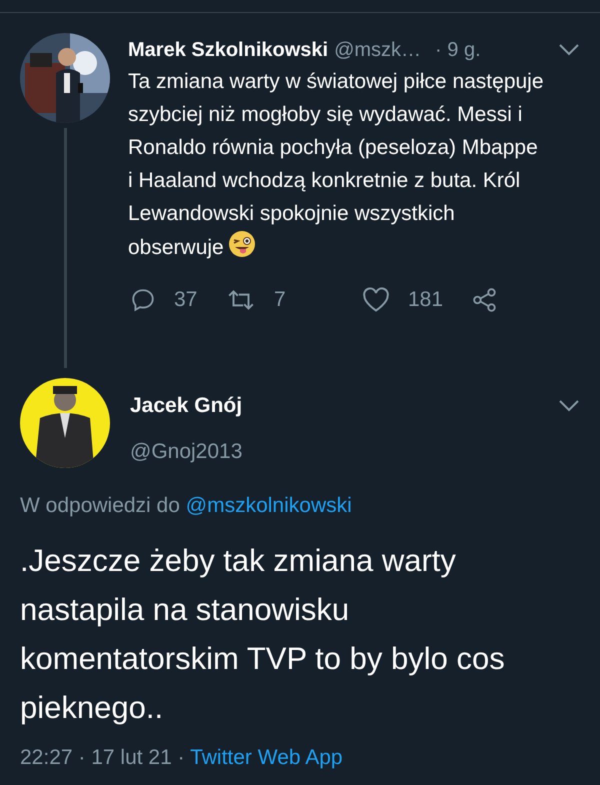 This screenshot has width=600, height=785. What do you see at coordinates (186, 406) in the screenshot?
I see `author-name: Jacek Gnój` at bounding box center [186, 406].